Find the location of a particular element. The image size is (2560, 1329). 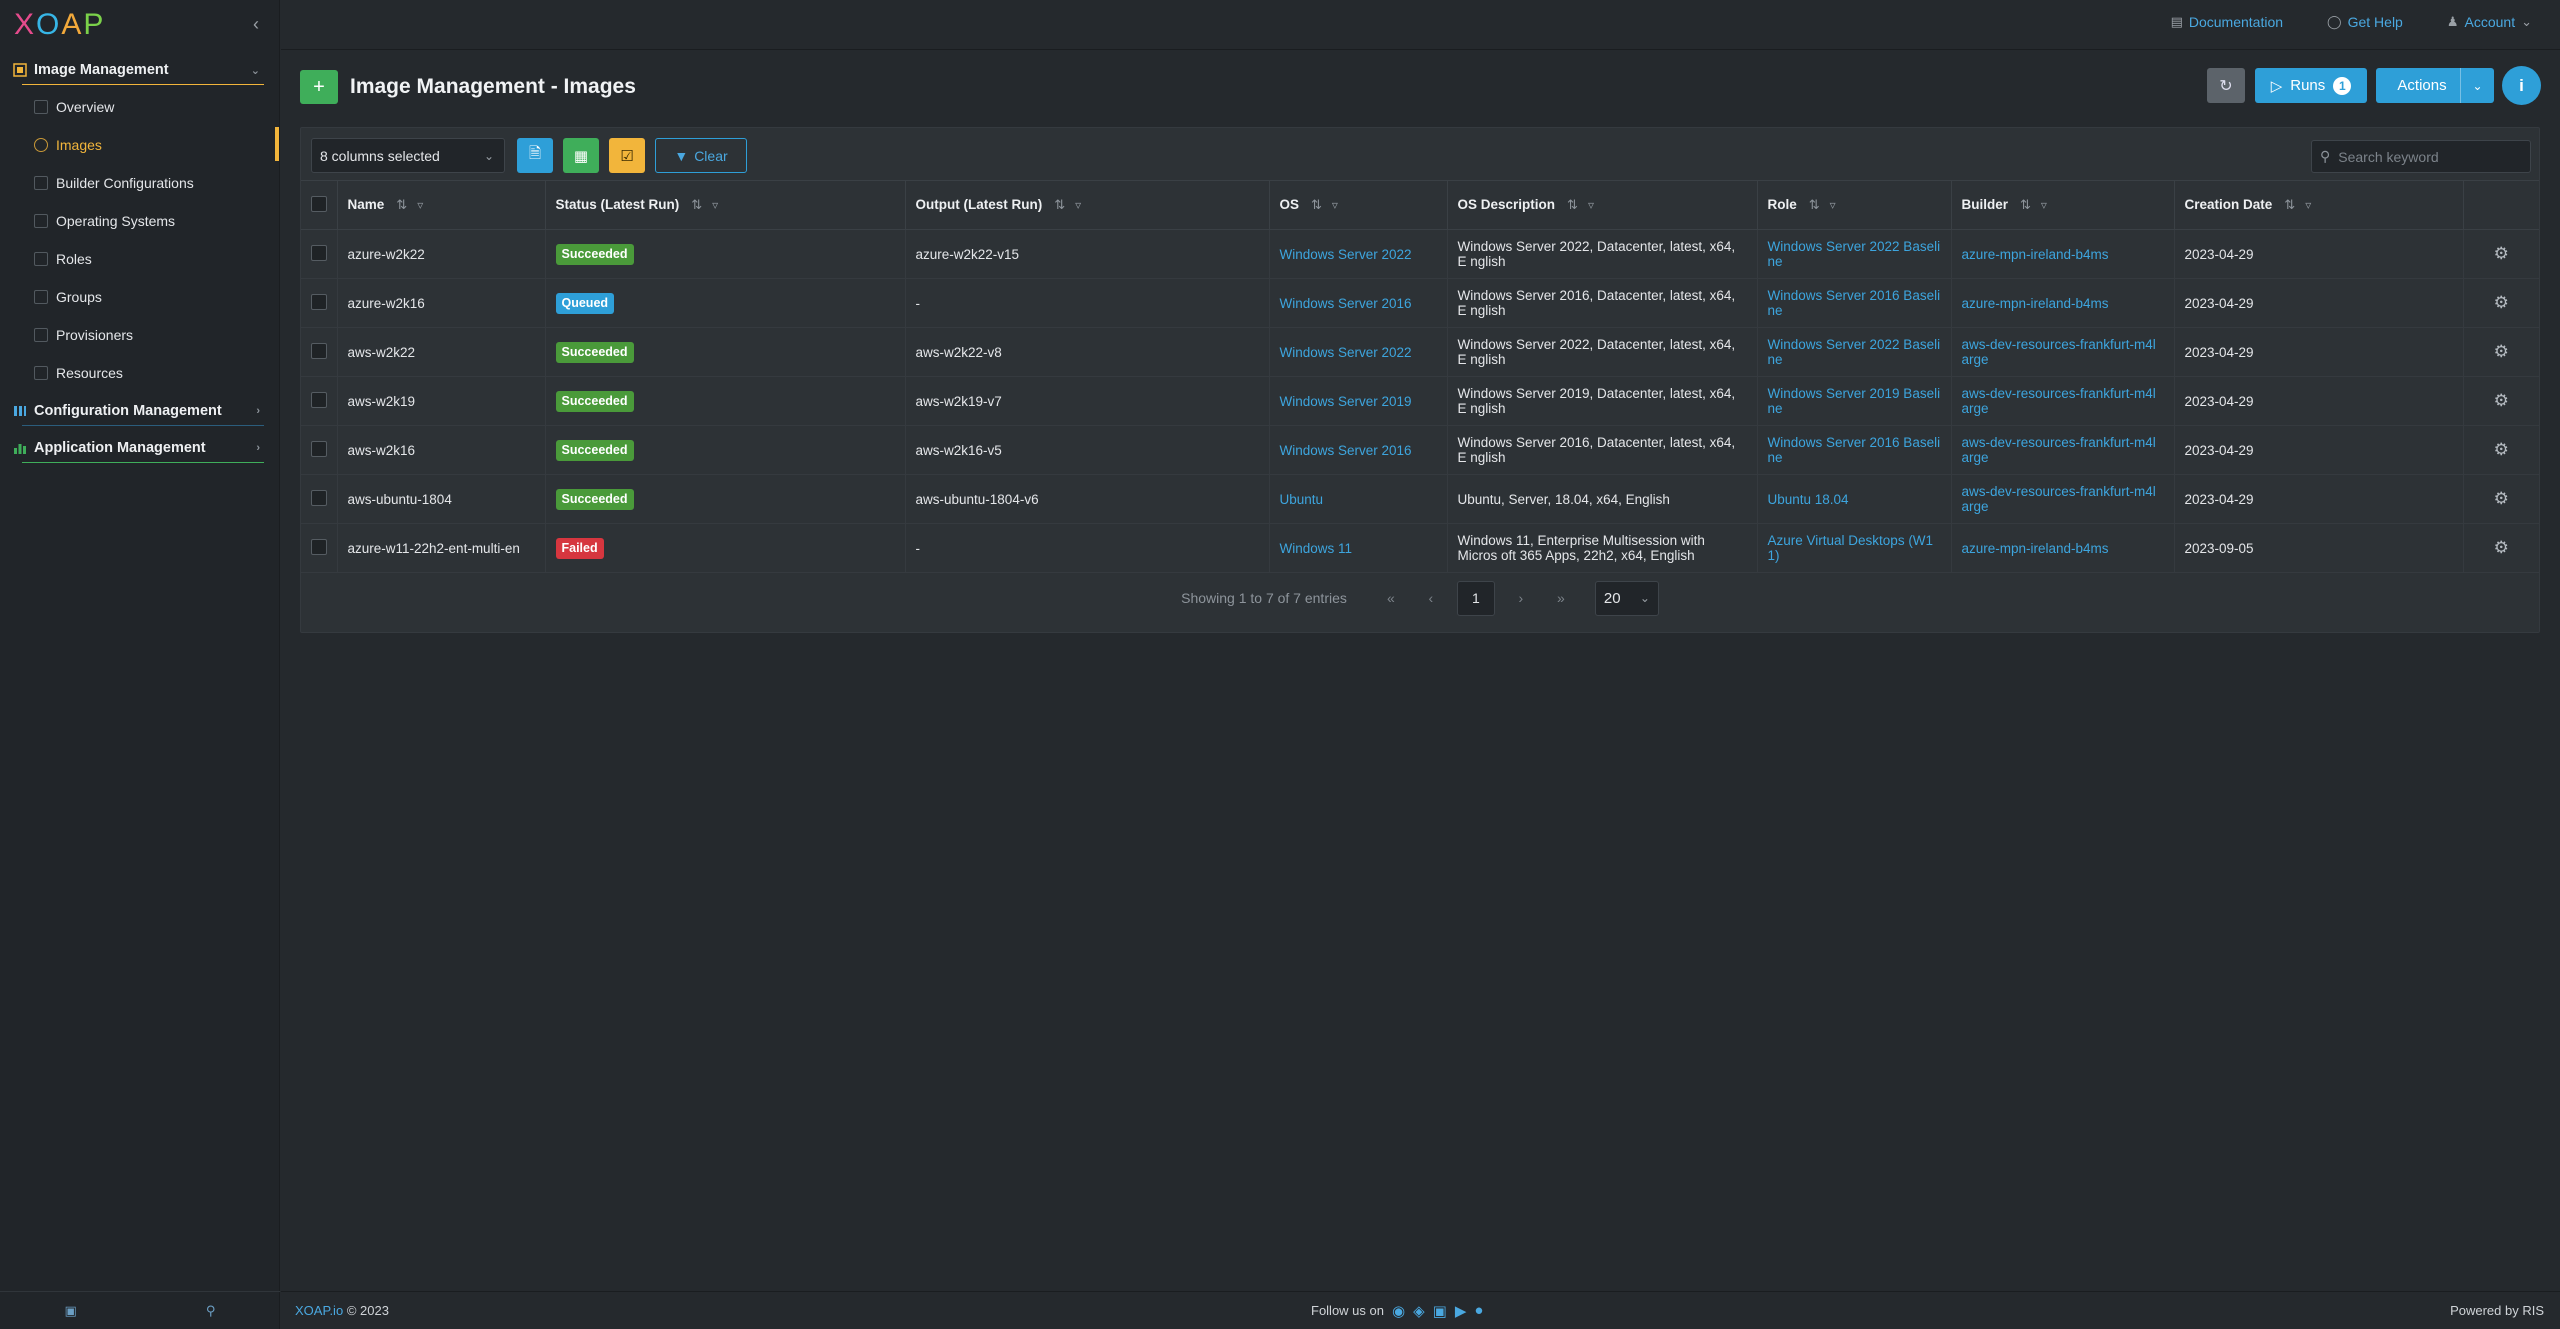

column-header-status: Status (Latest Run) ⇅ ▿ is located at coordinates (725, 205).